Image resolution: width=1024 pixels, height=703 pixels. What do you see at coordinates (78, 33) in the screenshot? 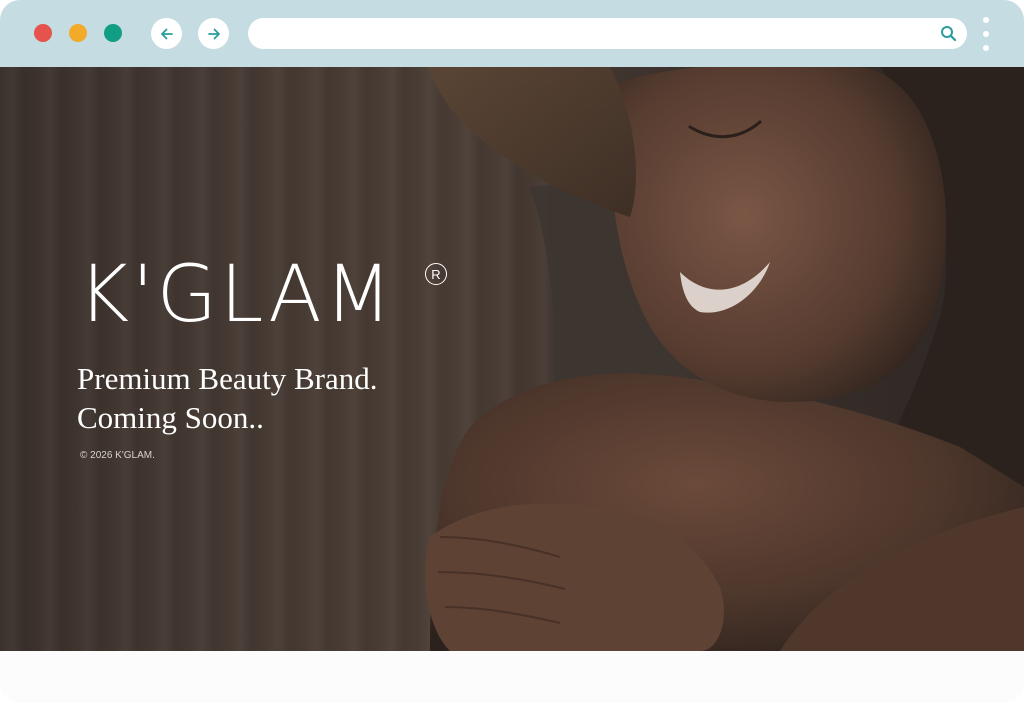
I see `minimize-window-button` at bounding box center [78, 33].